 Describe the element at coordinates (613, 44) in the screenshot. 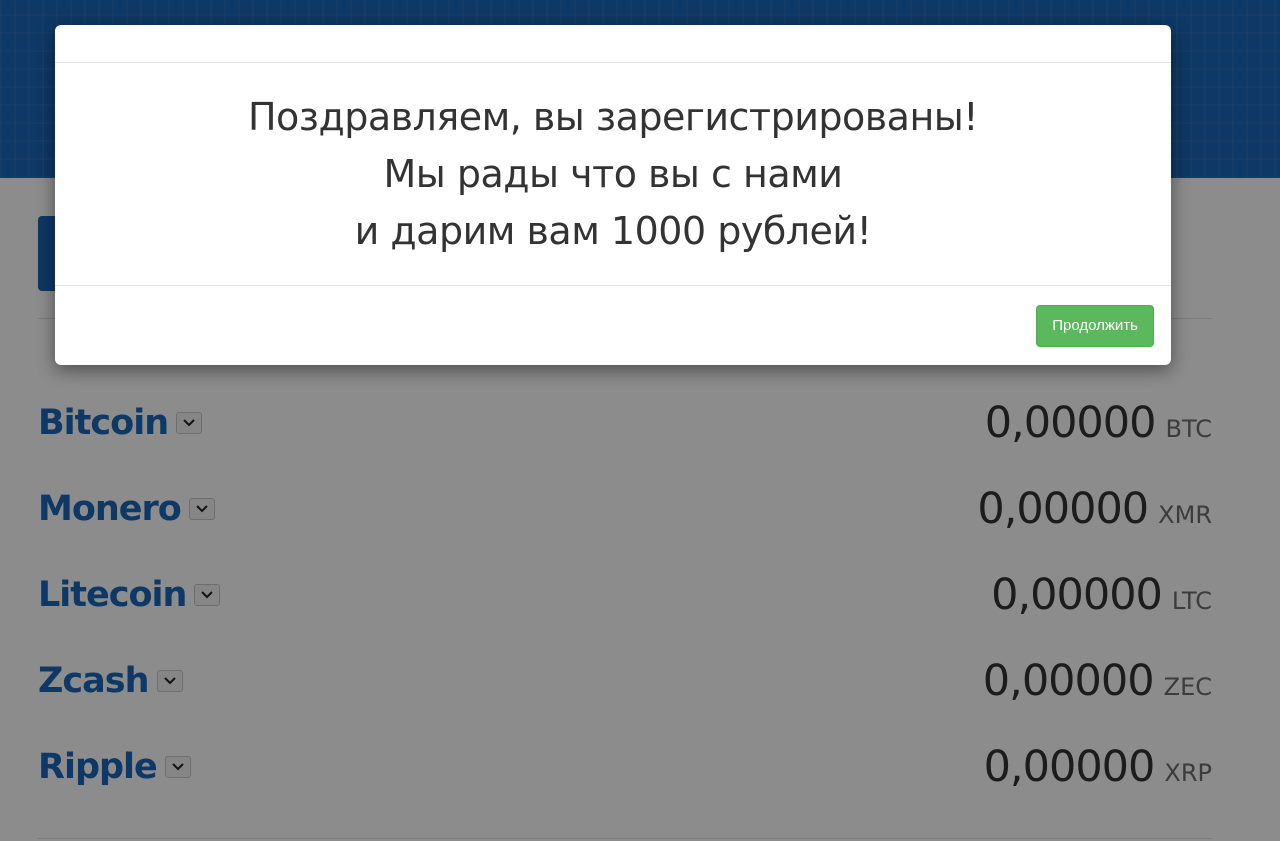

I see `modal-header` at that location.